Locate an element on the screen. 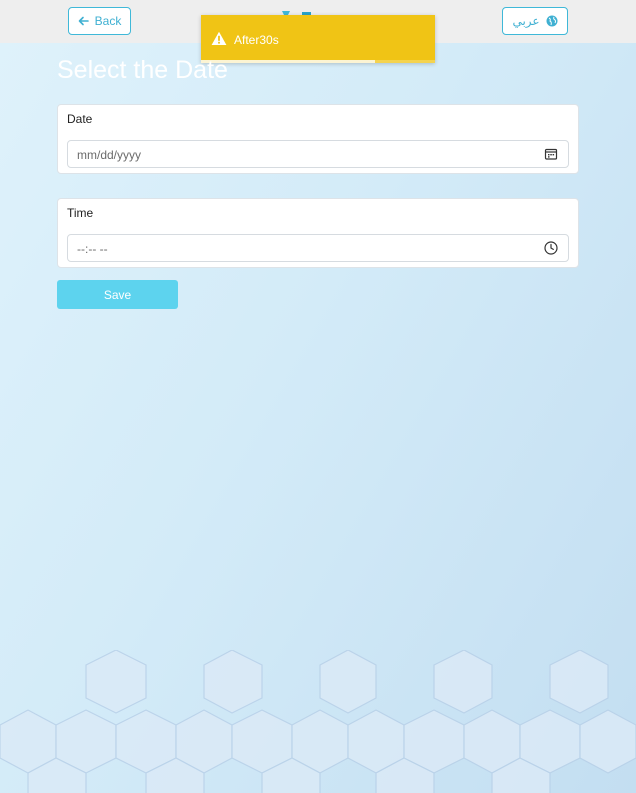 This screenshot has height=793, width=636. calendar-icon is located at coordinates (551, 154).